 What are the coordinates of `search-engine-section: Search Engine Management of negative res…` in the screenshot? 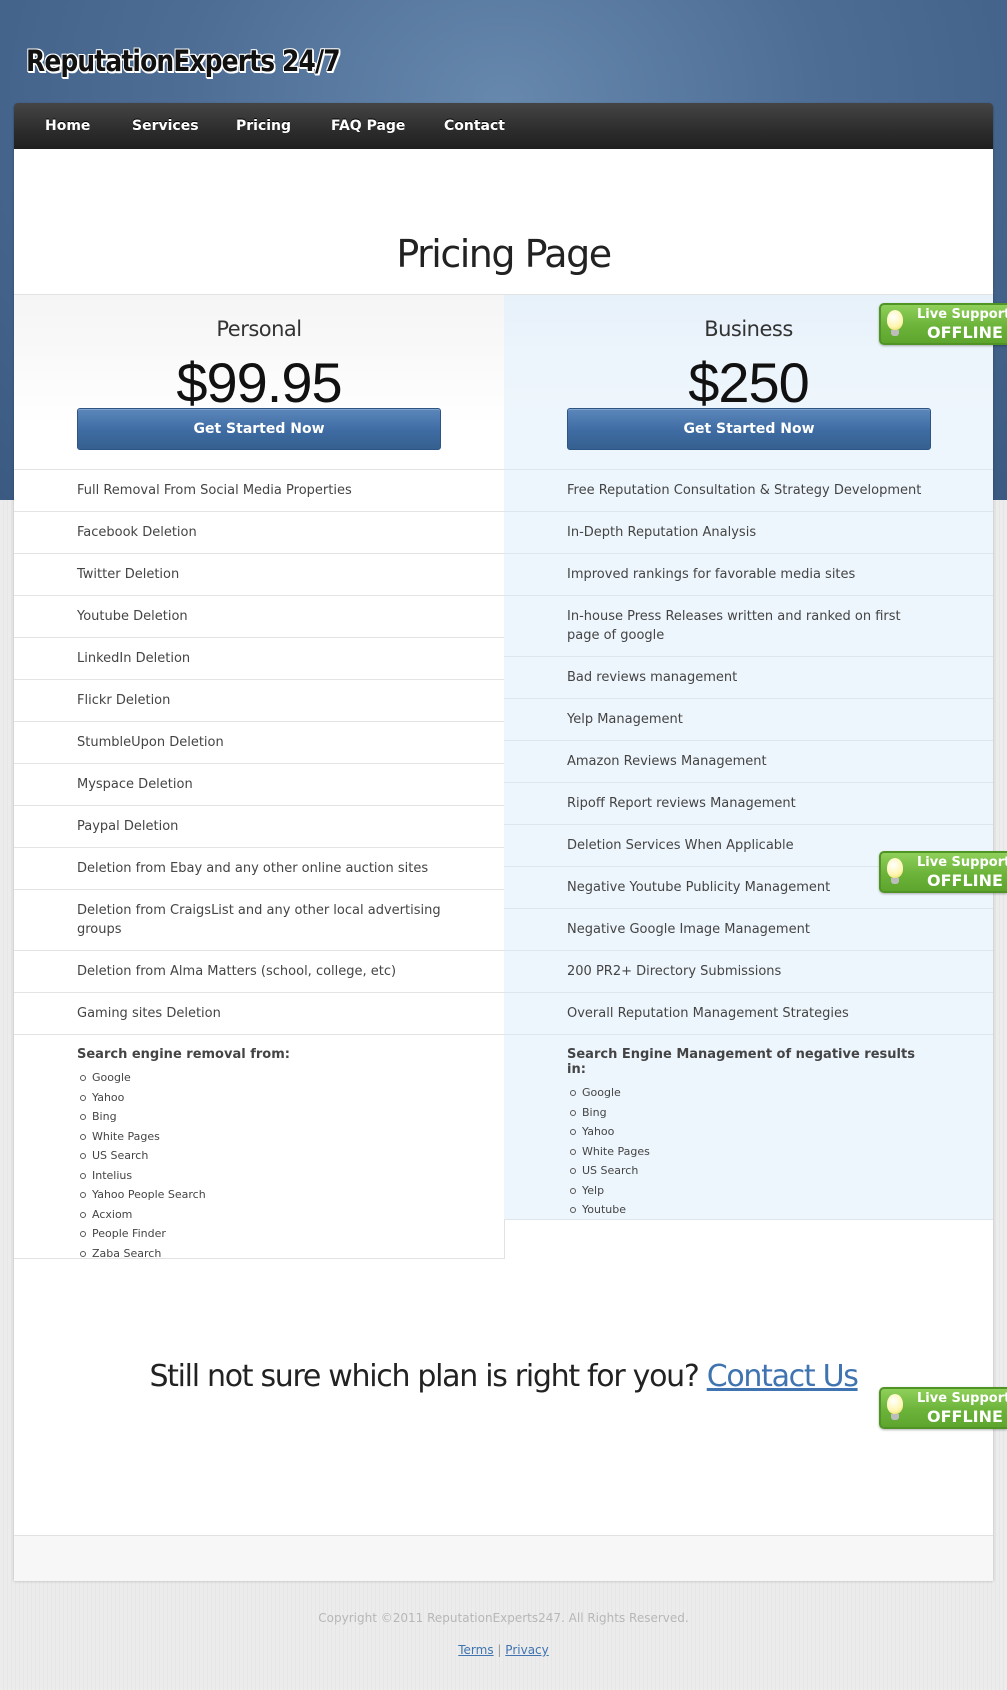 It's located at (748, 1127).